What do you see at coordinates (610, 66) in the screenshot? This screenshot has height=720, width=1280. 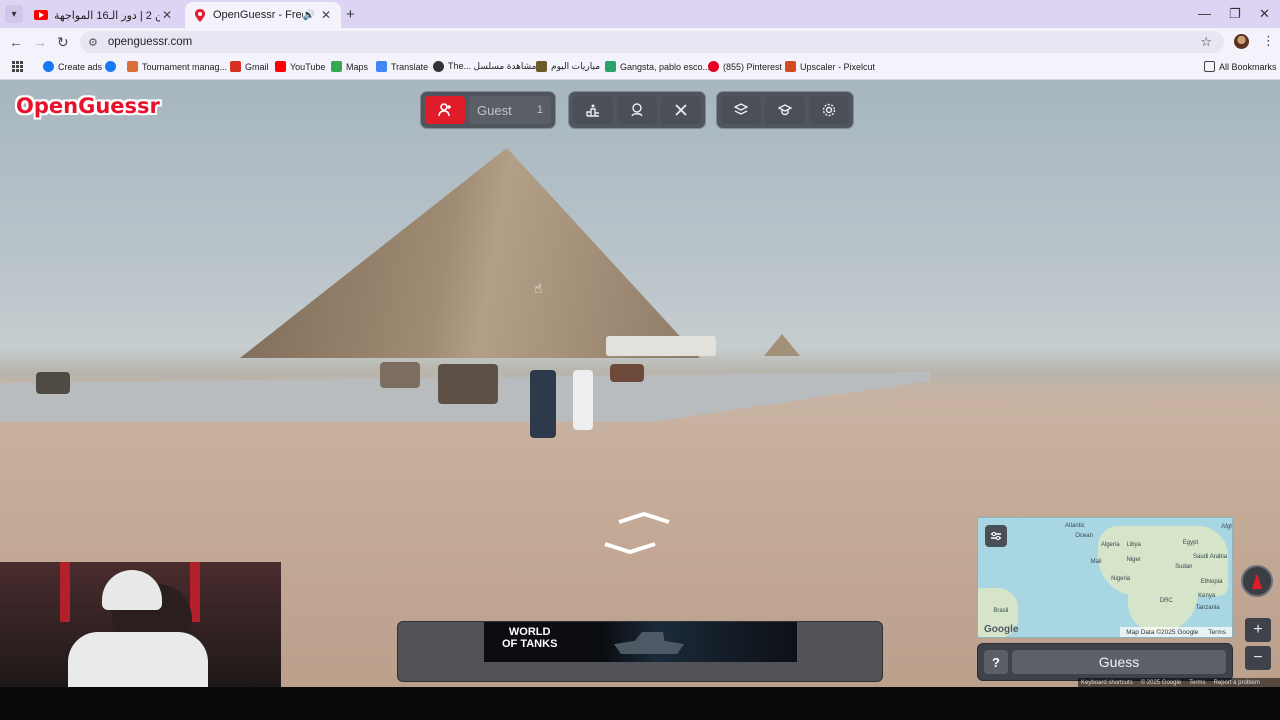 I see `audiomack-icon` at bounding box center [610, 66].